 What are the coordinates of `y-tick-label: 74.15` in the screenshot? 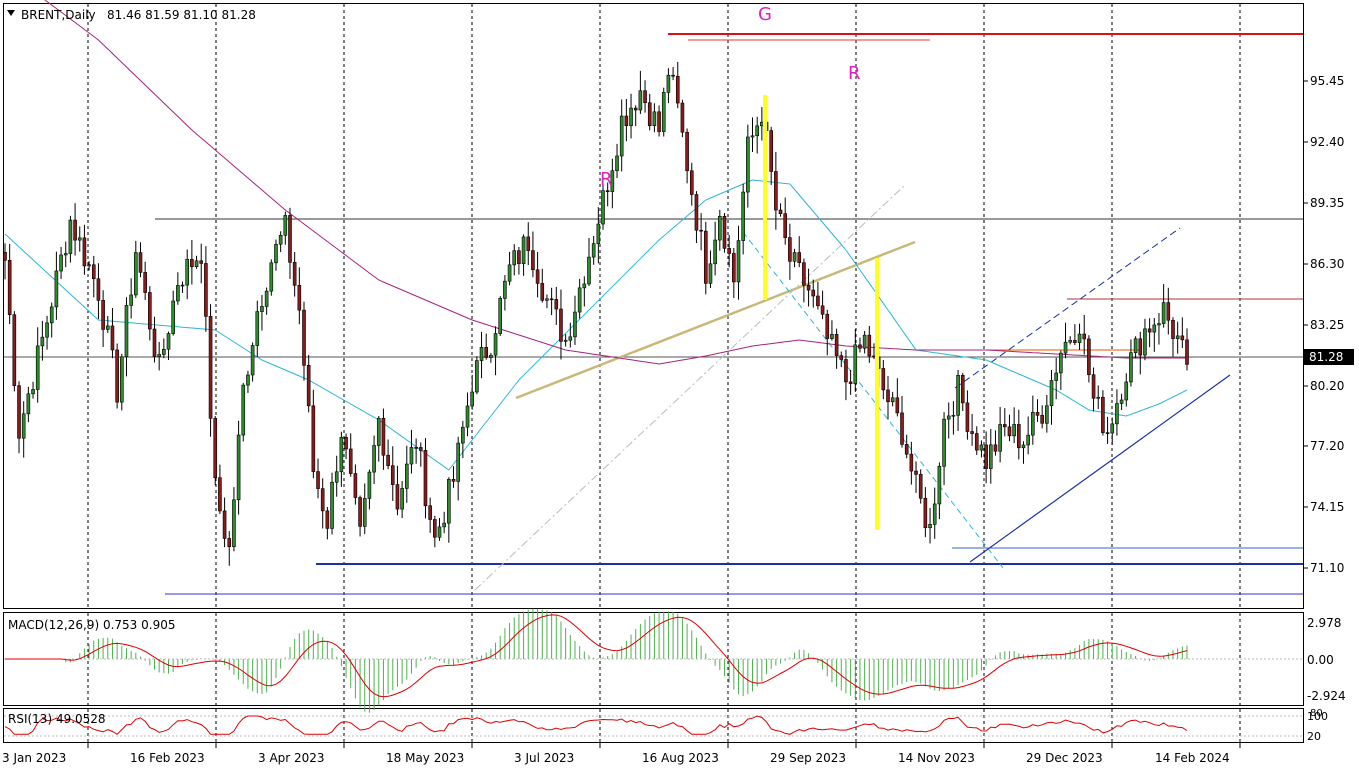 It's located at (1327, 507).